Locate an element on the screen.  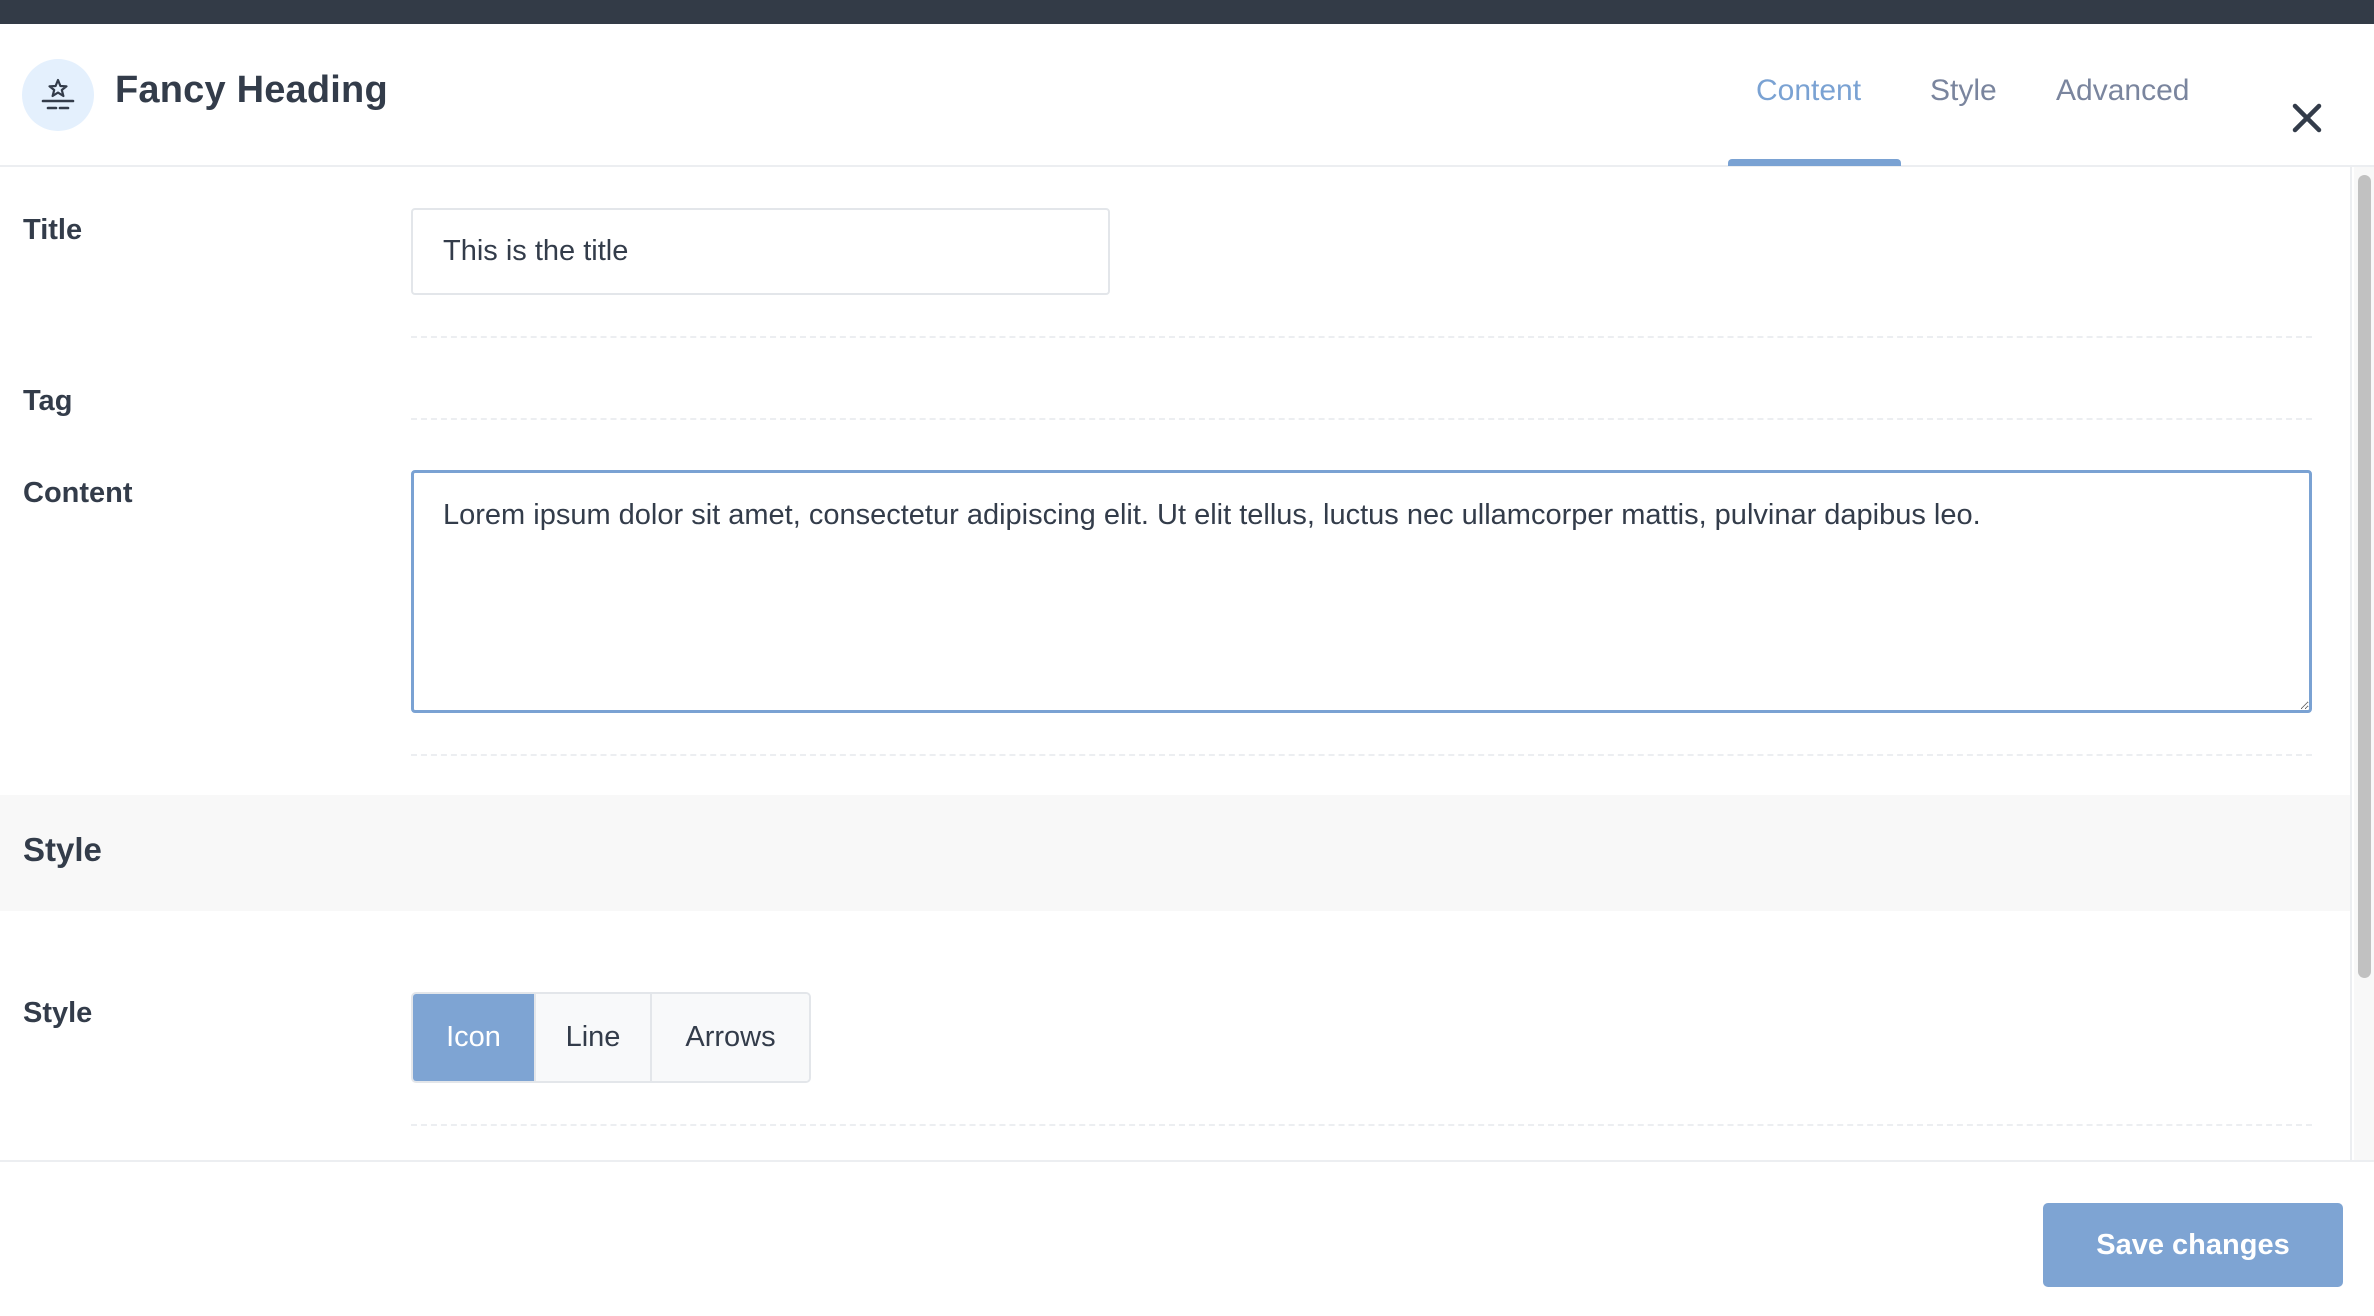
style-option-icon: Icon is located at coordinates (474, 1037).